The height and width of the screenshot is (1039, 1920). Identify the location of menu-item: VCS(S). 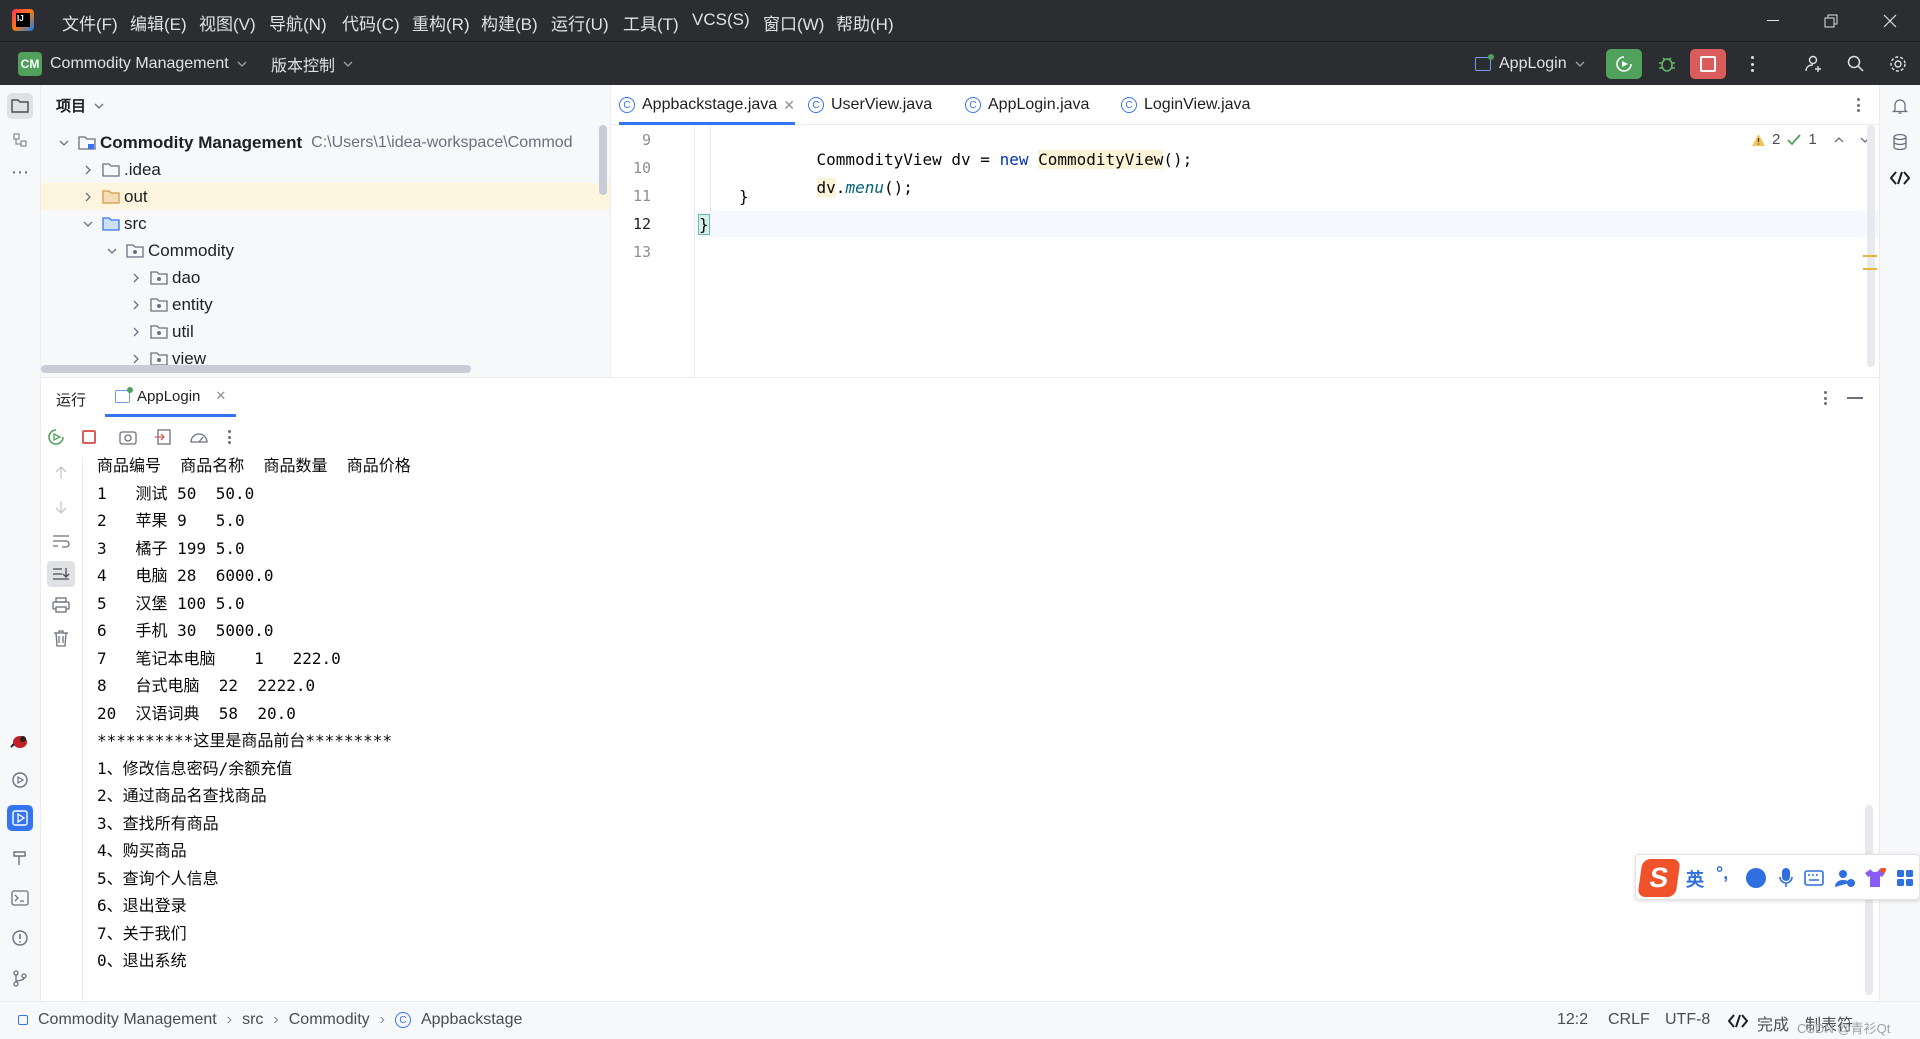
(721, 20).